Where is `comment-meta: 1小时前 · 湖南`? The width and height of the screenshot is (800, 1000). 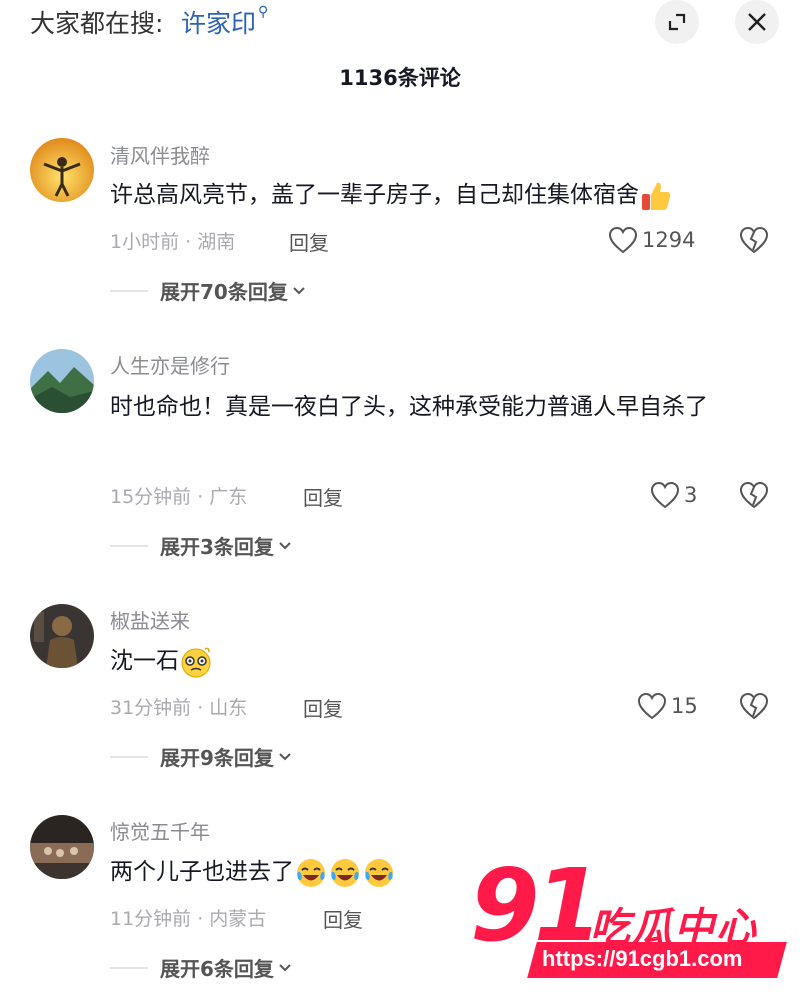 comment-meta: 1小时前 · 湖南 is located at coordinates (173, 242).